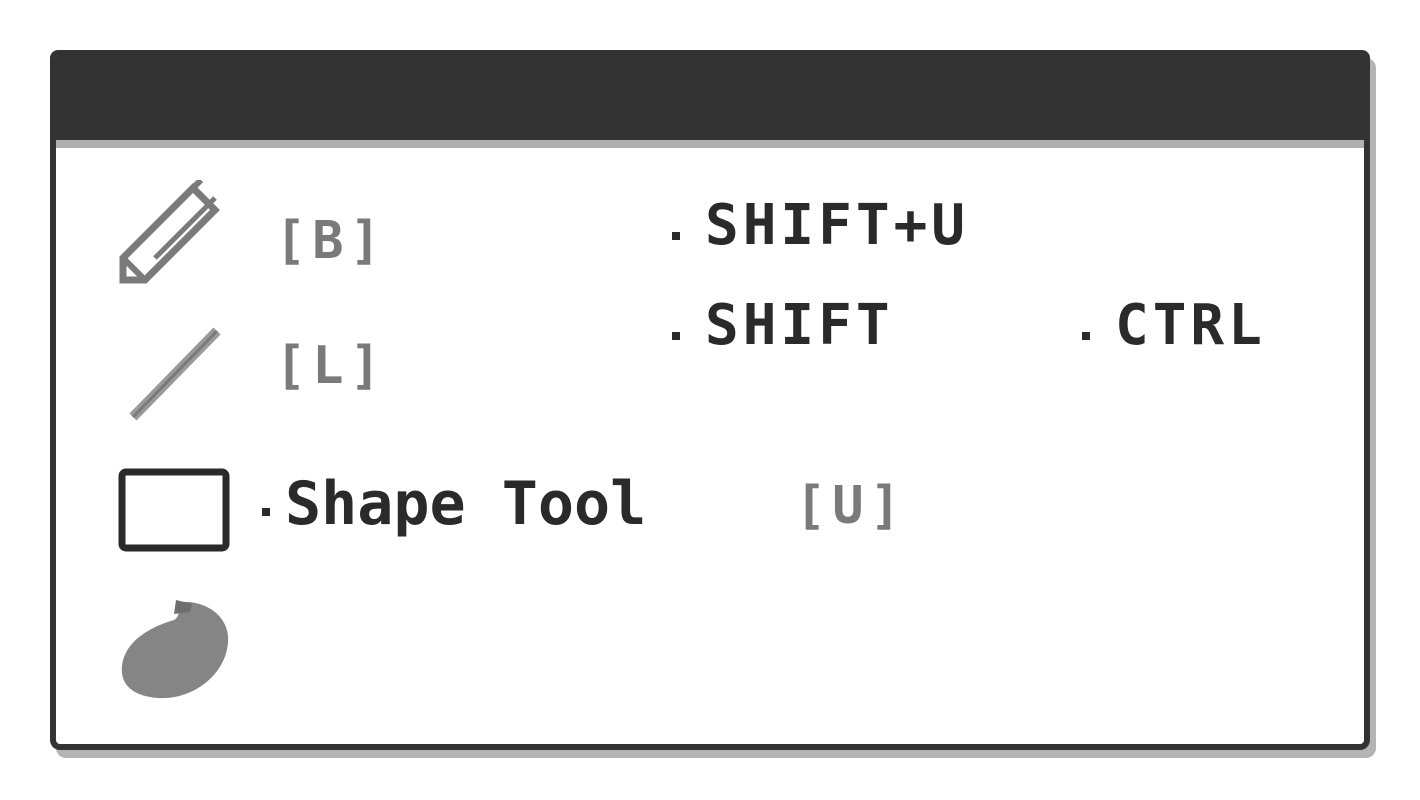 This screenshot has width=1420, height=800. What do you see at coordinates (1190, 325) in the screenshot?
I see `modifier-ctrl: CTRL` at bounding box center [1190, 325].